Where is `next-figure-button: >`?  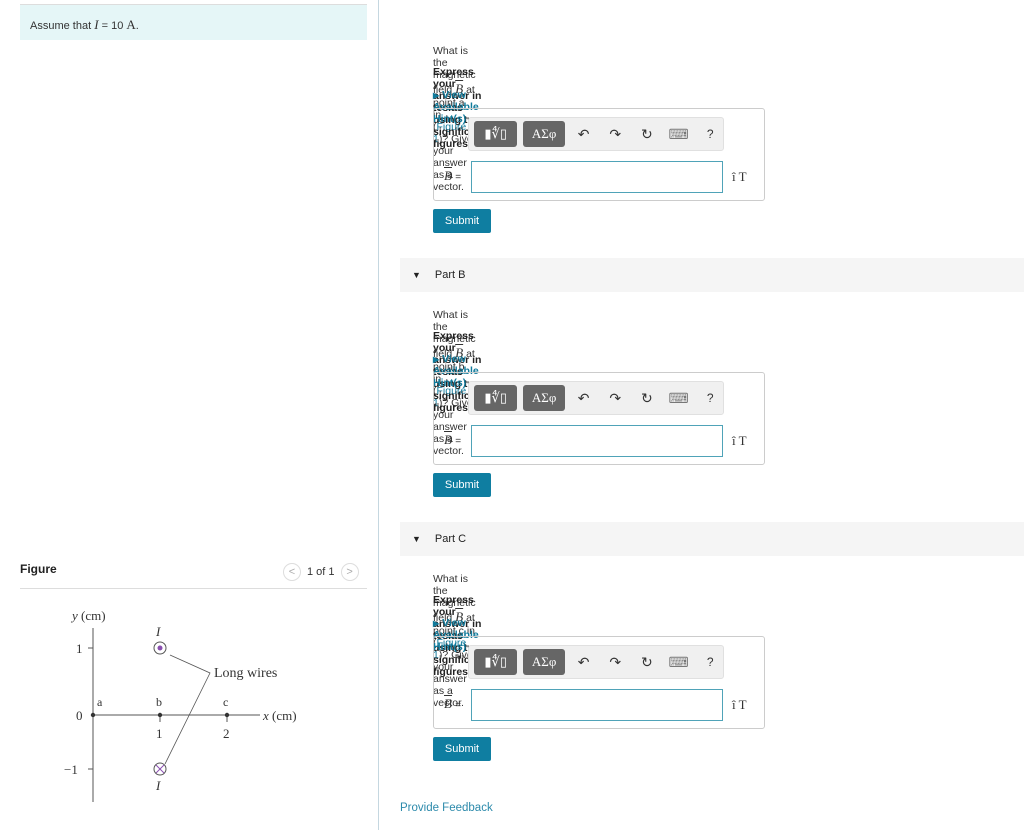
next-figure-button: > is located at coordinates (349, 572).